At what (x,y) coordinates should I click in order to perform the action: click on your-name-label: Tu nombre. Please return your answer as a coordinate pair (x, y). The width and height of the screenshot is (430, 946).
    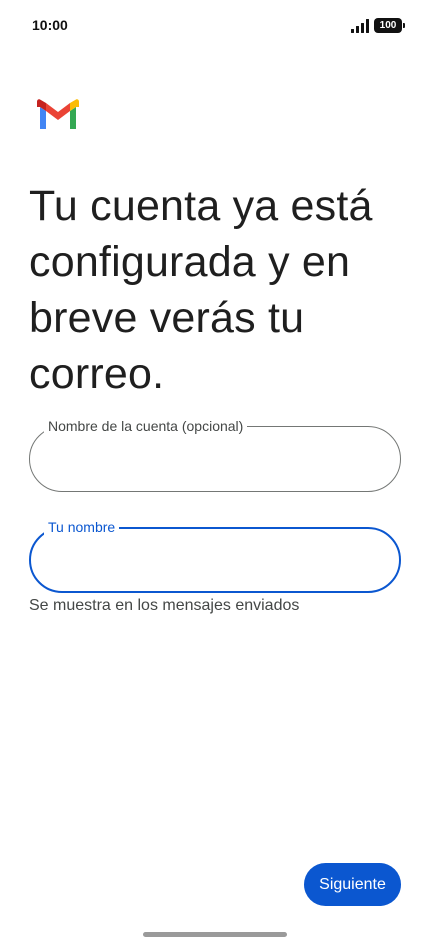
    Looking at the image, I should click on (82, 527).